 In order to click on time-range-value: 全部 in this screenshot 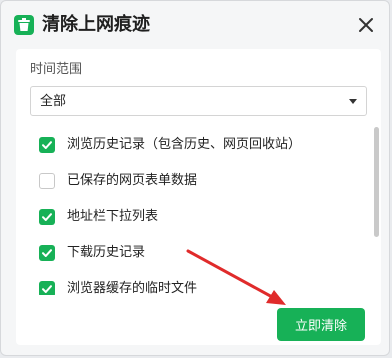, I will do `click(53, 101)`.